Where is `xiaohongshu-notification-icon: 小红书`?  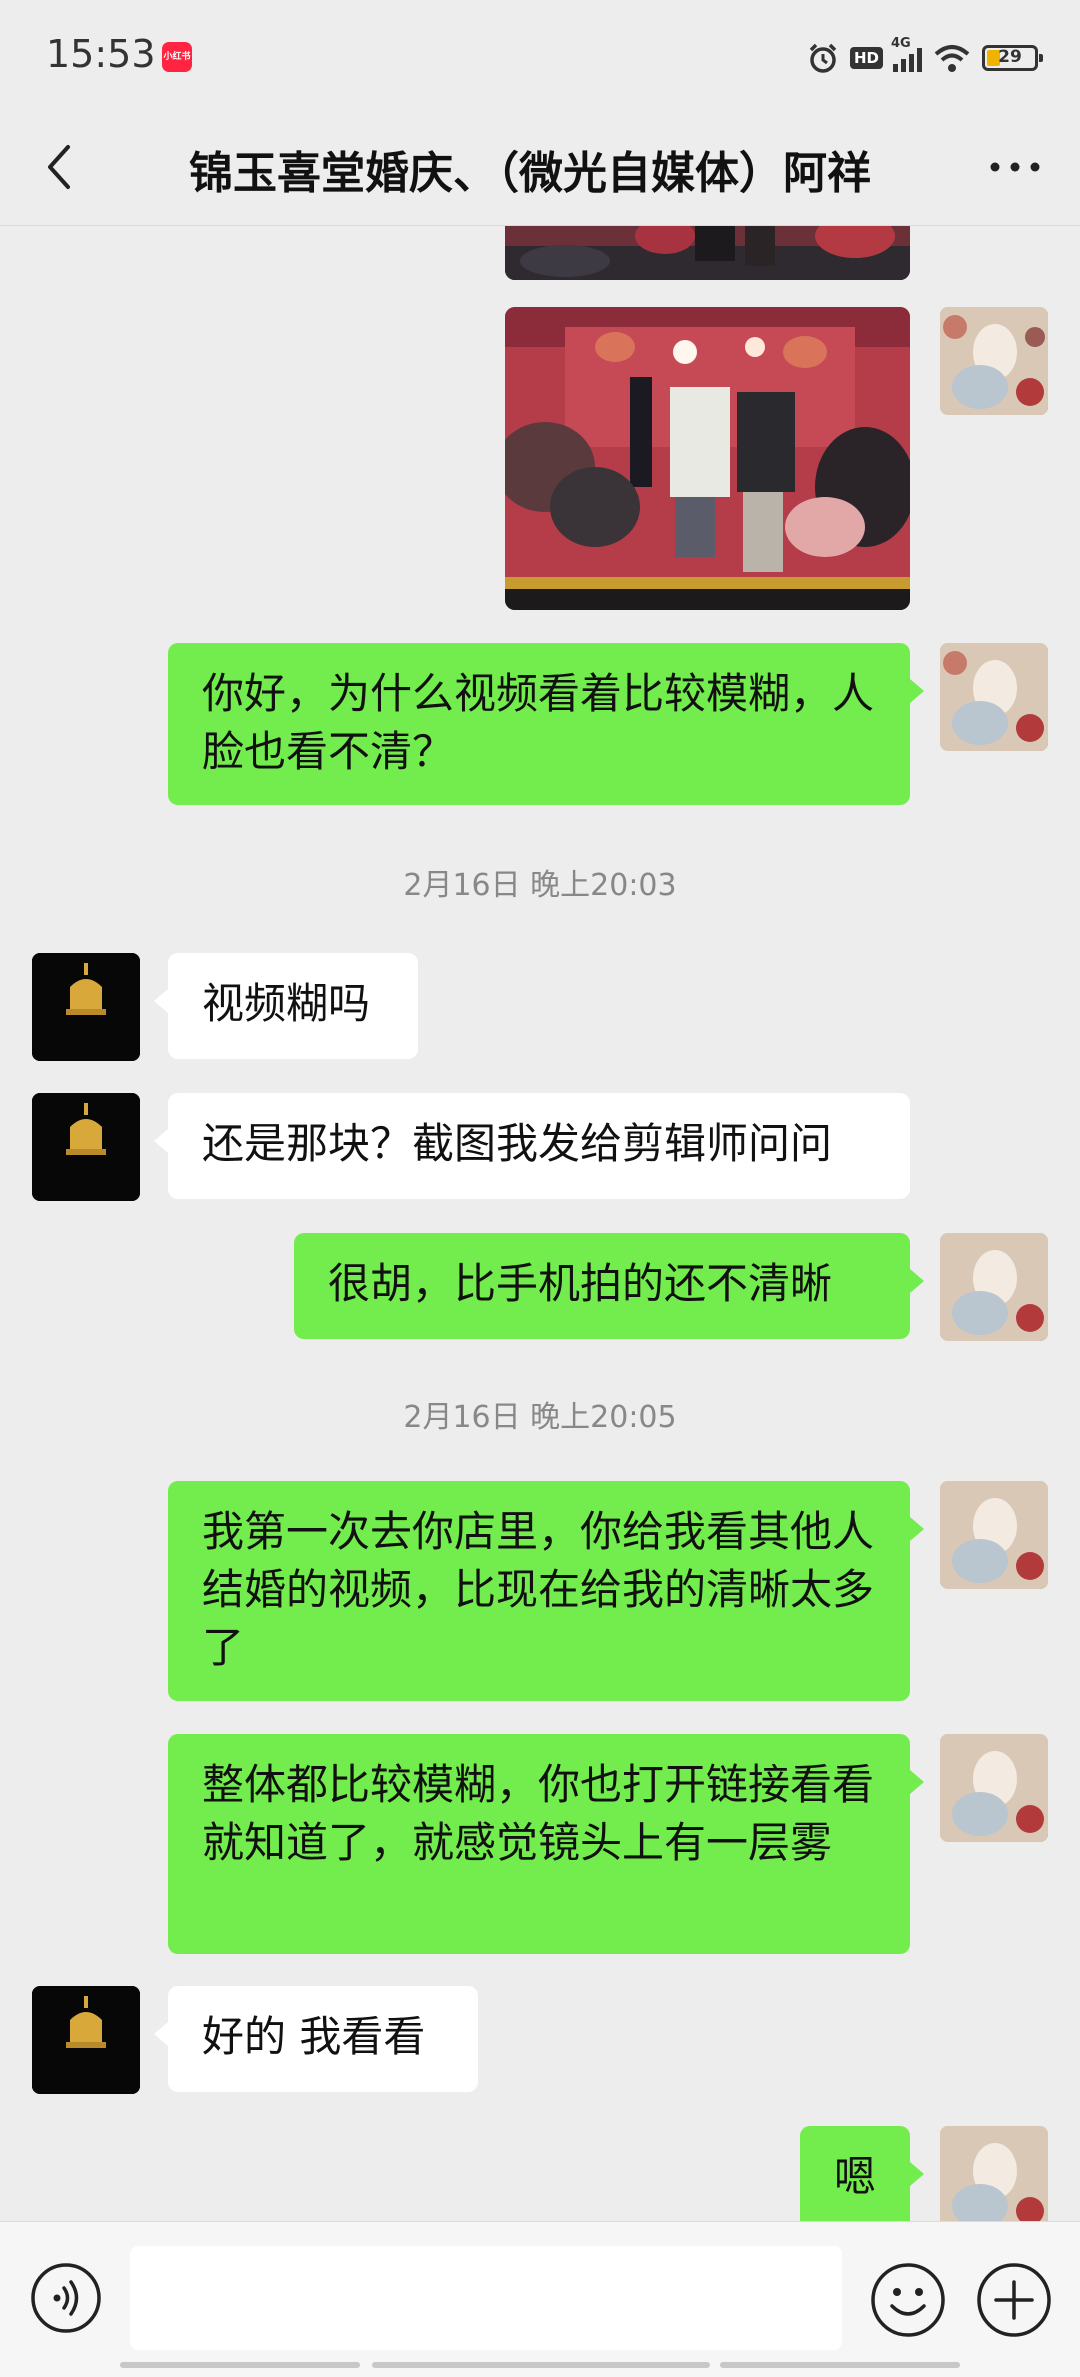 xiaohongshu-notification-icon: 小红书 is located at coordinates (177, 57).